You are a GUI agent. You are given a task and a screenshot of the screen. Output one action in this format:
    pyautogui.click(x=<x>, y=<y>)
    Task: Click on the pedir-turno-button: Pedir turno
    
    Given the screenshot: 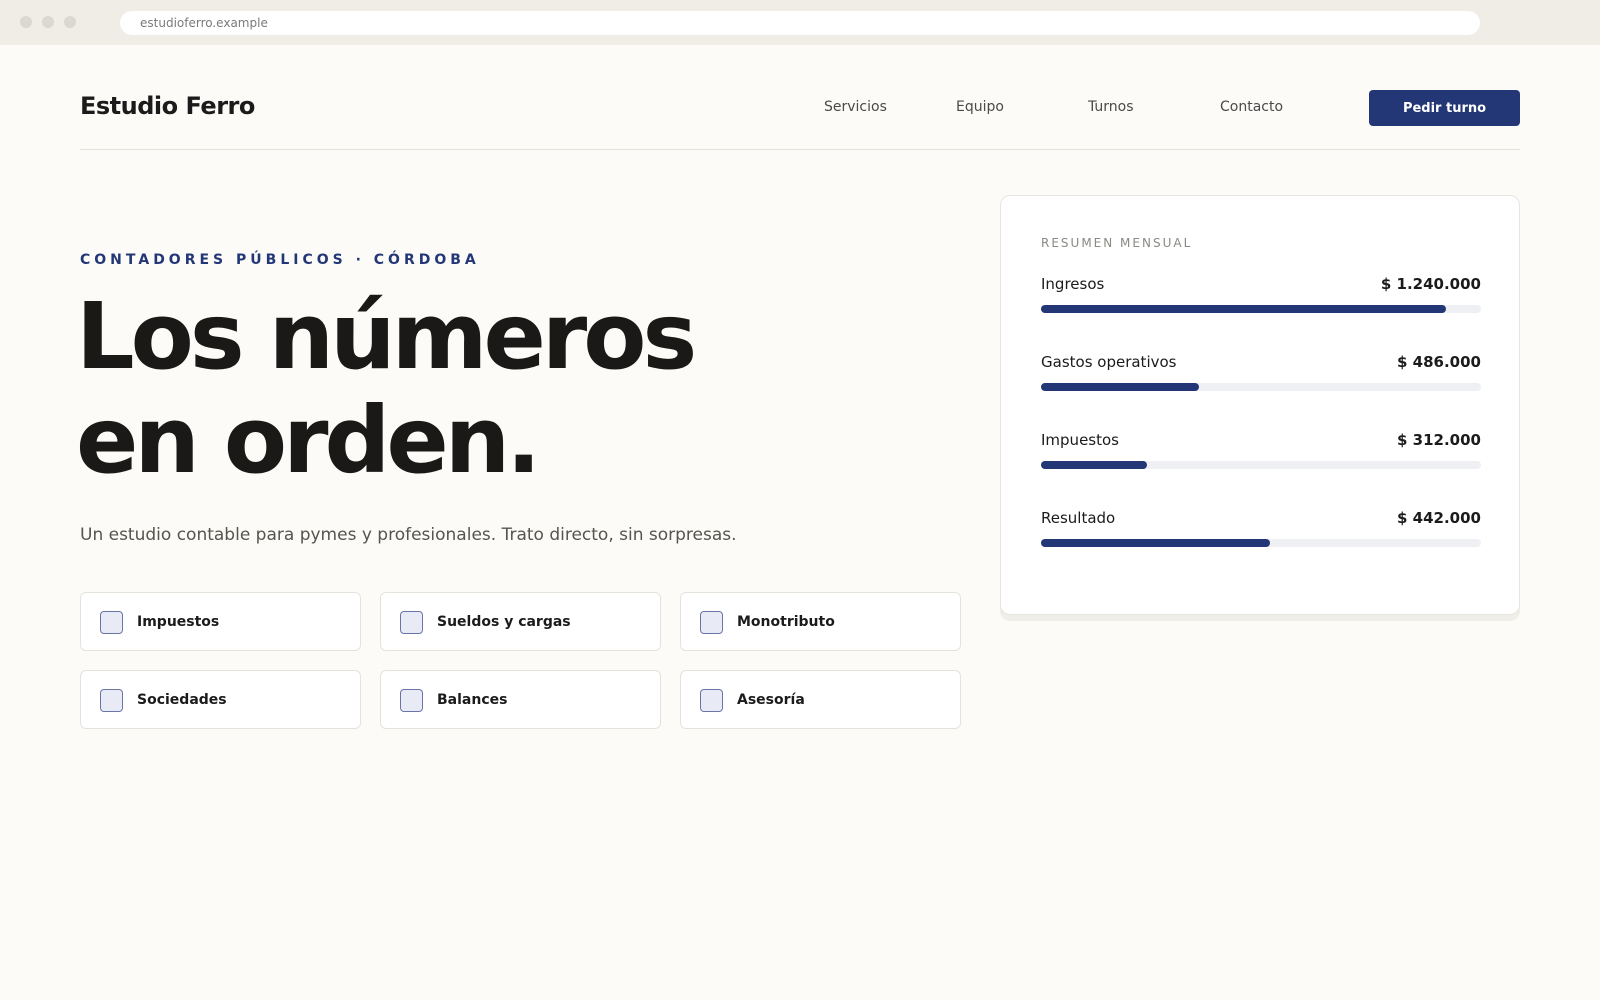 What is the action you would take?
    pyautogui.click(x=1444, y=108)
    